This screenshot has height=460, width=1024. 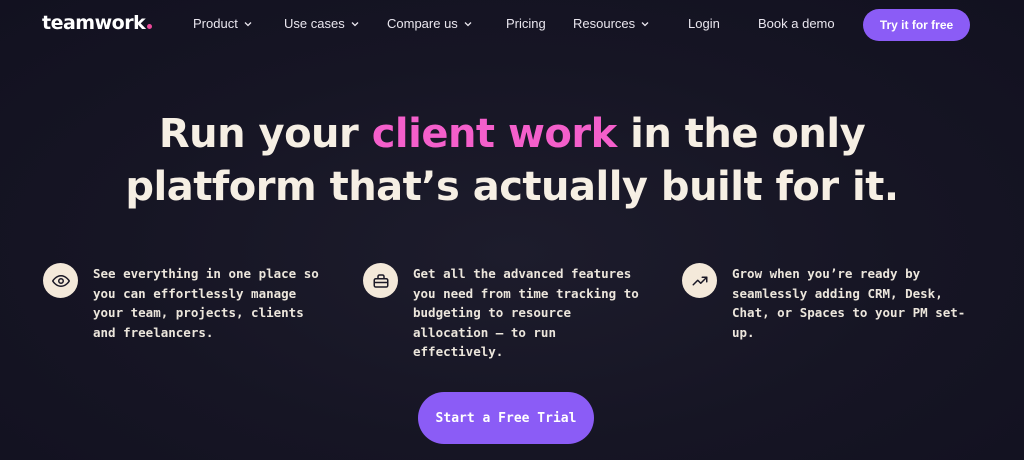 I want to click on logo-text: teamwork, so click(x=94, y=23).